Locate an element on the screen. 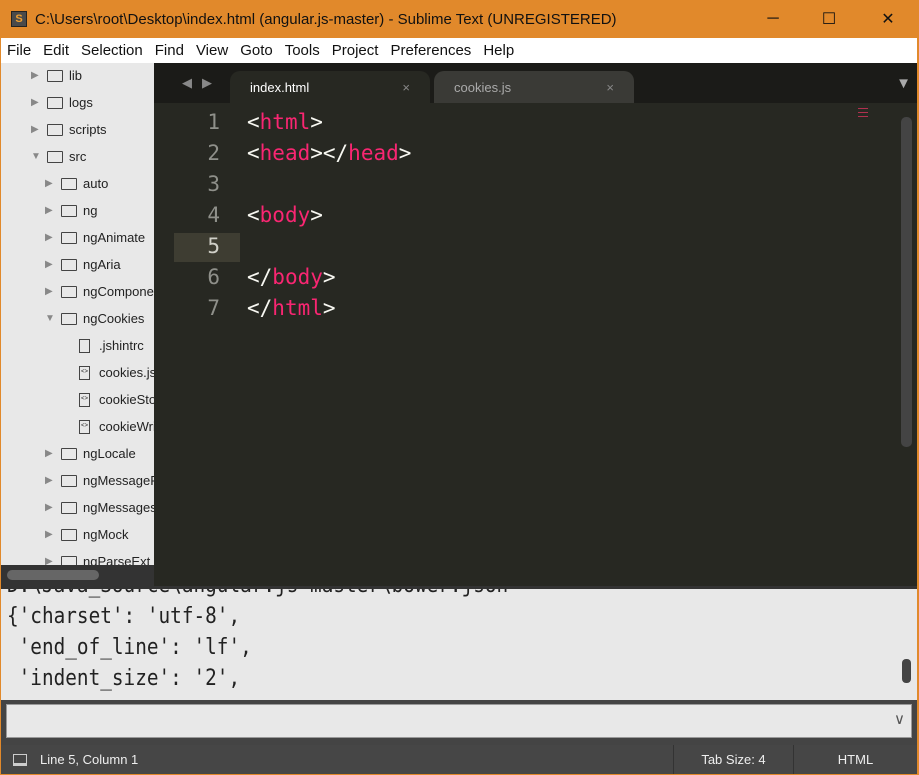 This screenshot has height=775, width=919. sidebar-item-label: cookies.js is located at coordinates (126, 372).